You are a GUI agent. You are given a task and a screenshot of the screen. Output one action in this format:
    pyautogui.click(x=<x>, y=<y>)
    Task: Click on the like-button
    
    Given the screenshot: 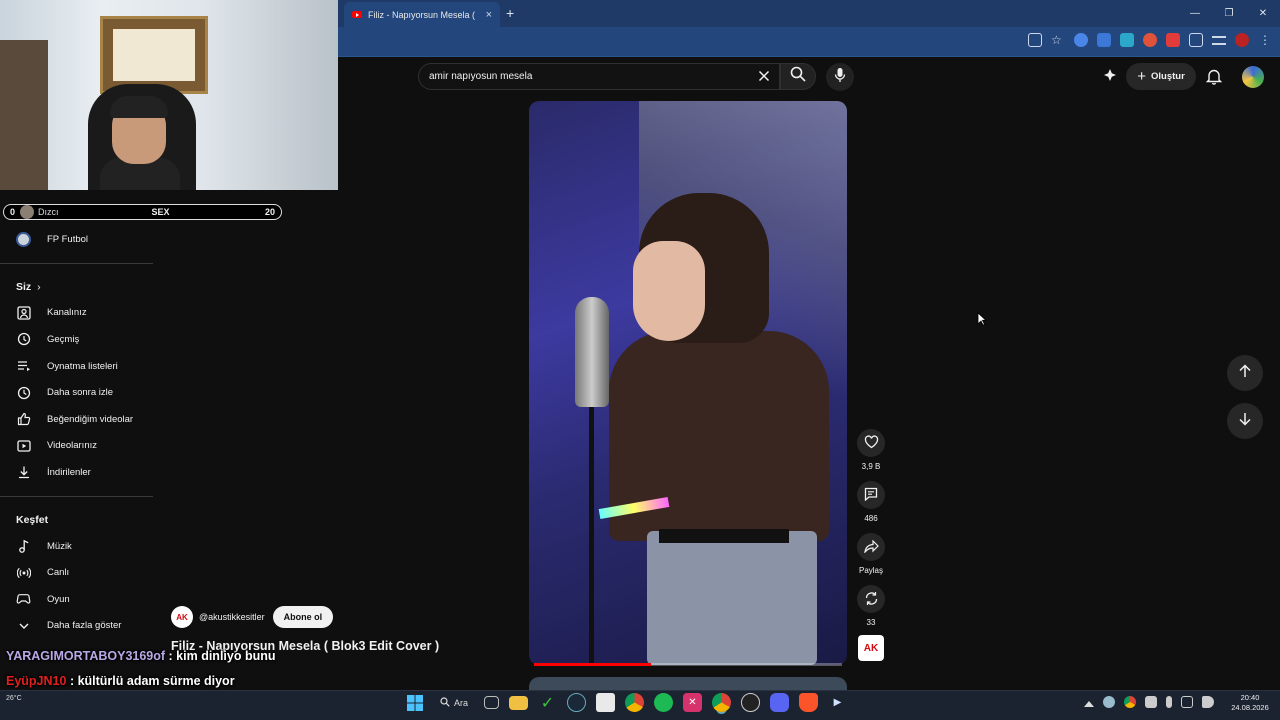 What is the action you would take?
    pyautogui.click(x=871, y=443)
    